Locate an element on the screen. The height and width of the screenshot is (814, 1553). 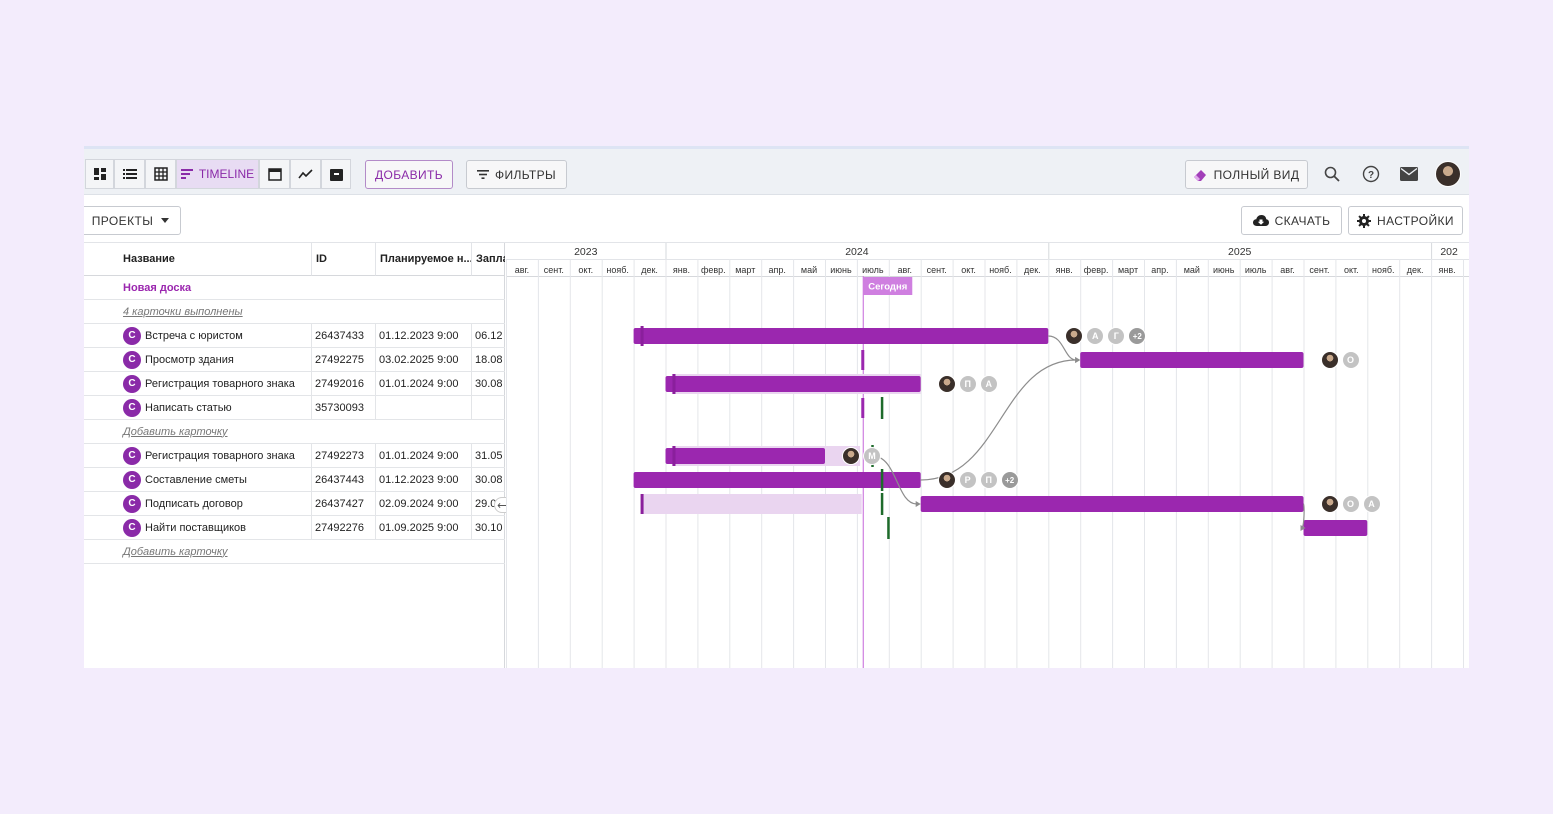
filters-button: ФИЛЬТРЫ is located at coordinates (516, 174).